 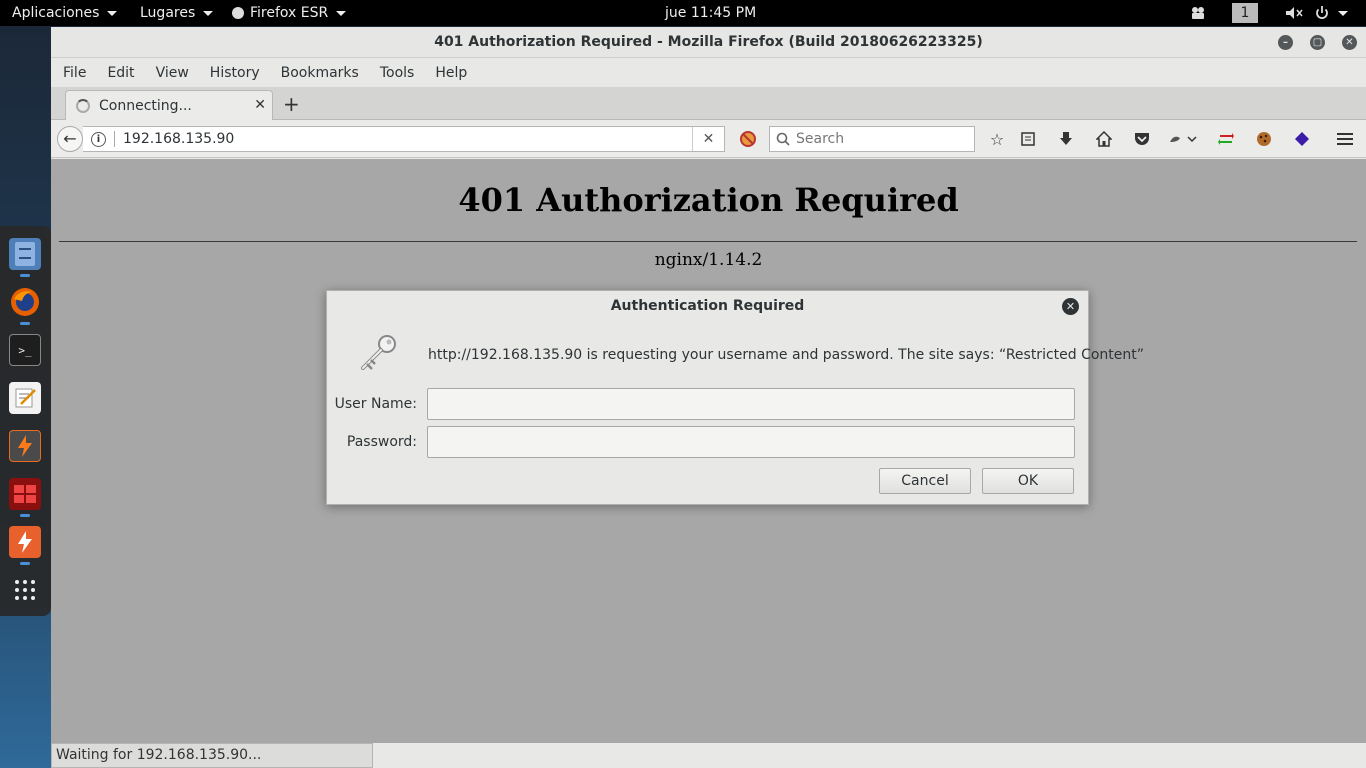 I want to click on info-icon: i, so click(x=98, y=139).